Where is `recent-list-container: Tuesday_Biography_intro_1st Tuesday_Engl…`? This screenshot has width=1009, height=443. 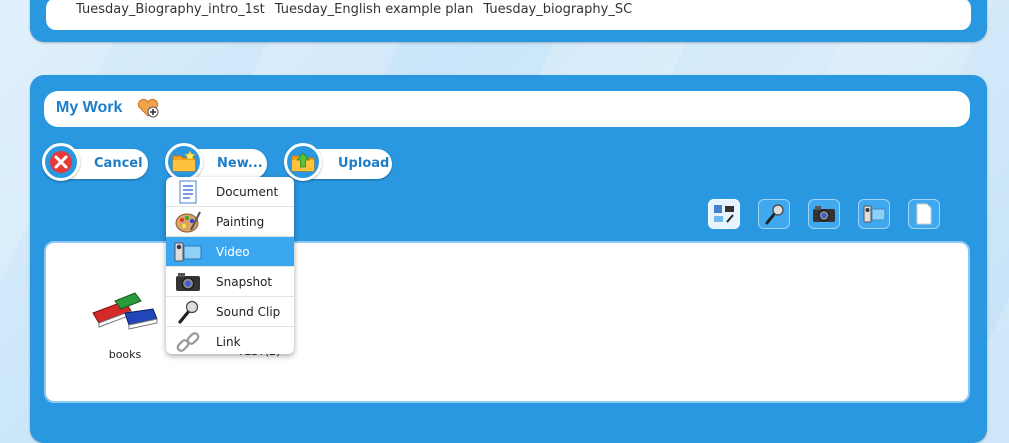
recent-list-container: Tuesday_Biography_intro_1st Tuesday_Engl… is located at coordinates (508, 15).